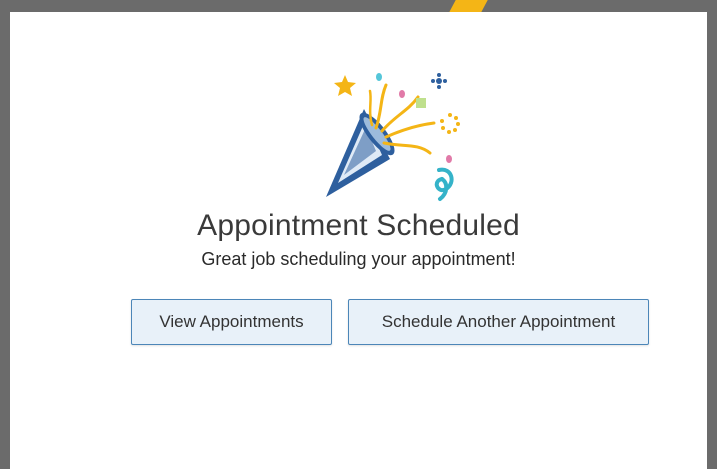  Describe the element at coordinates (231, 322) in the screenshot. I see `view-appointments-button: View Appointments` at that location.